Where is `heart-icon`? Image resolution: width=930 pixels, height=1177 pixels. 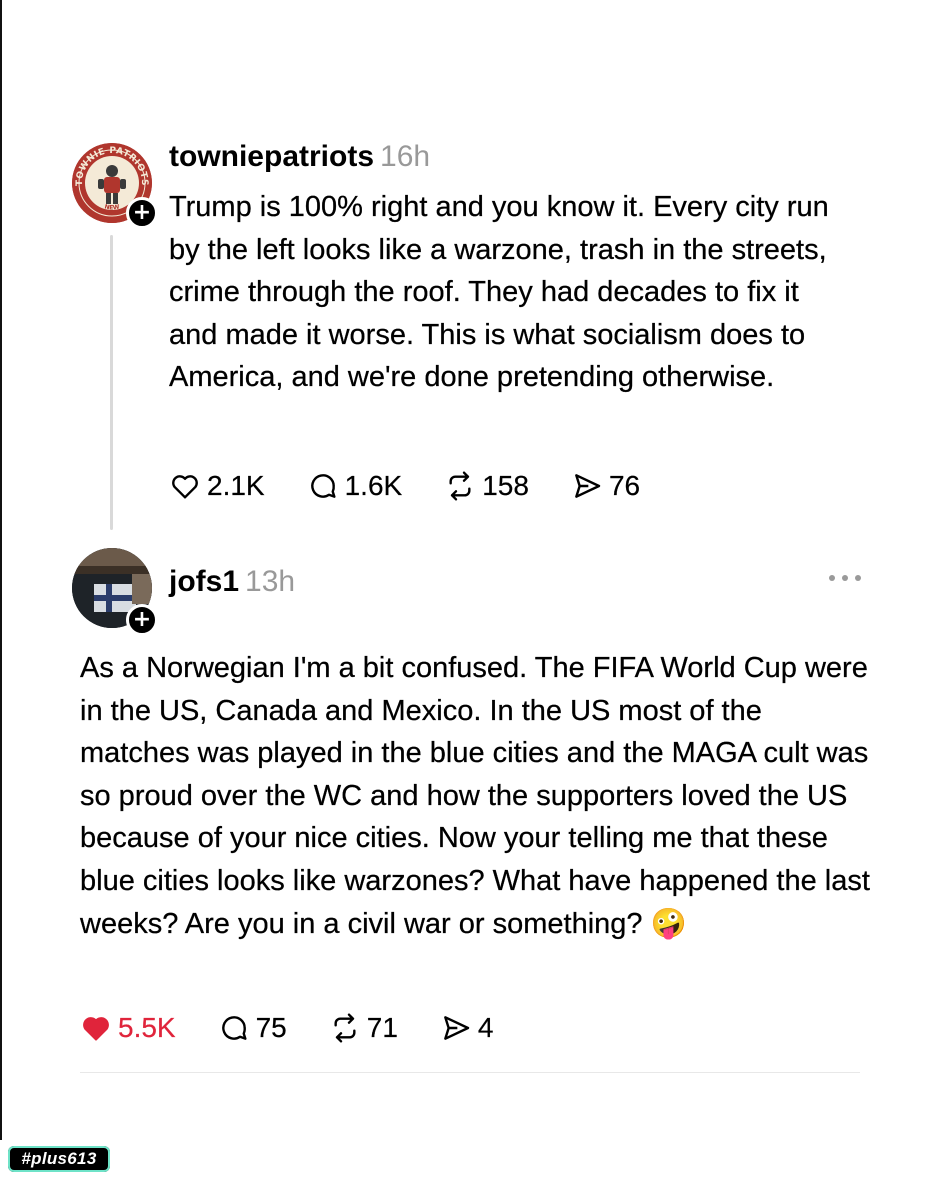
heart-icon is located at coordinates (185, 487).